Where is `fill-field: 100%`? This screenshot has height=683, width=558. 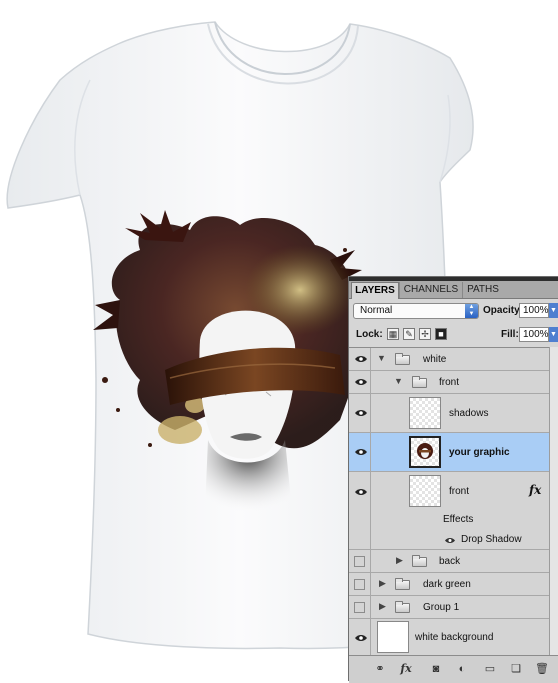
fill-field: 100% is located at coordinates (534, 334).